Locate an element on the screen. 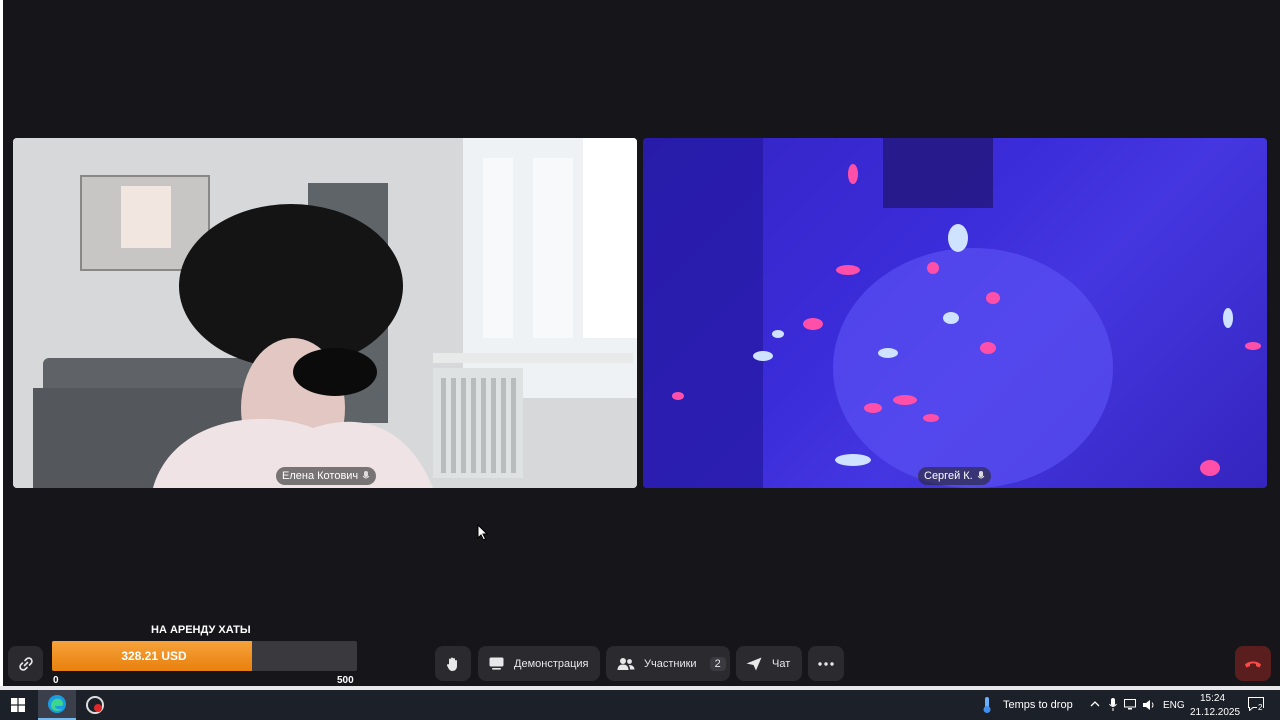 The height and width of the screenshot is (720, 1280). participant-name: Сергей К. is located at coordinates (948, 476).